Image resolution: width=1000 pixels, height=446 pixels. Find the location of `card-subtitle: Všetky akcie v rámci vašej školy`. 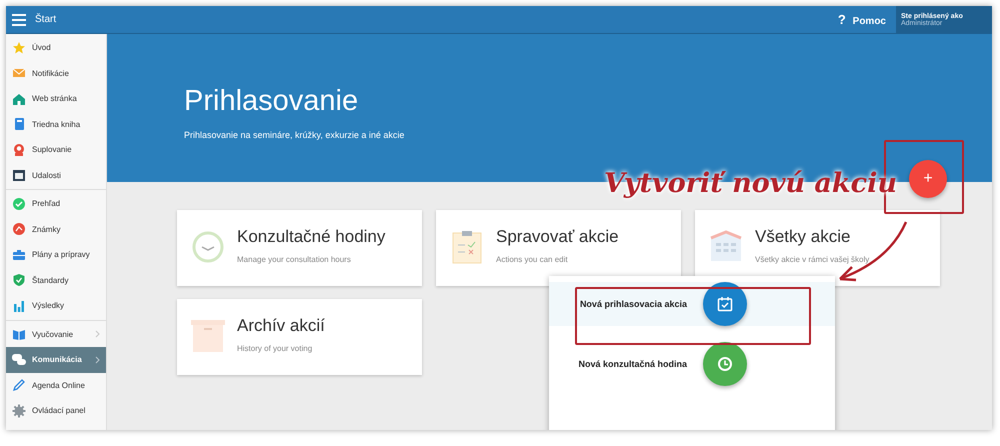

card-subtitle: Všetky akcie v rámci vašej školy is located at coordinates (812, 259).